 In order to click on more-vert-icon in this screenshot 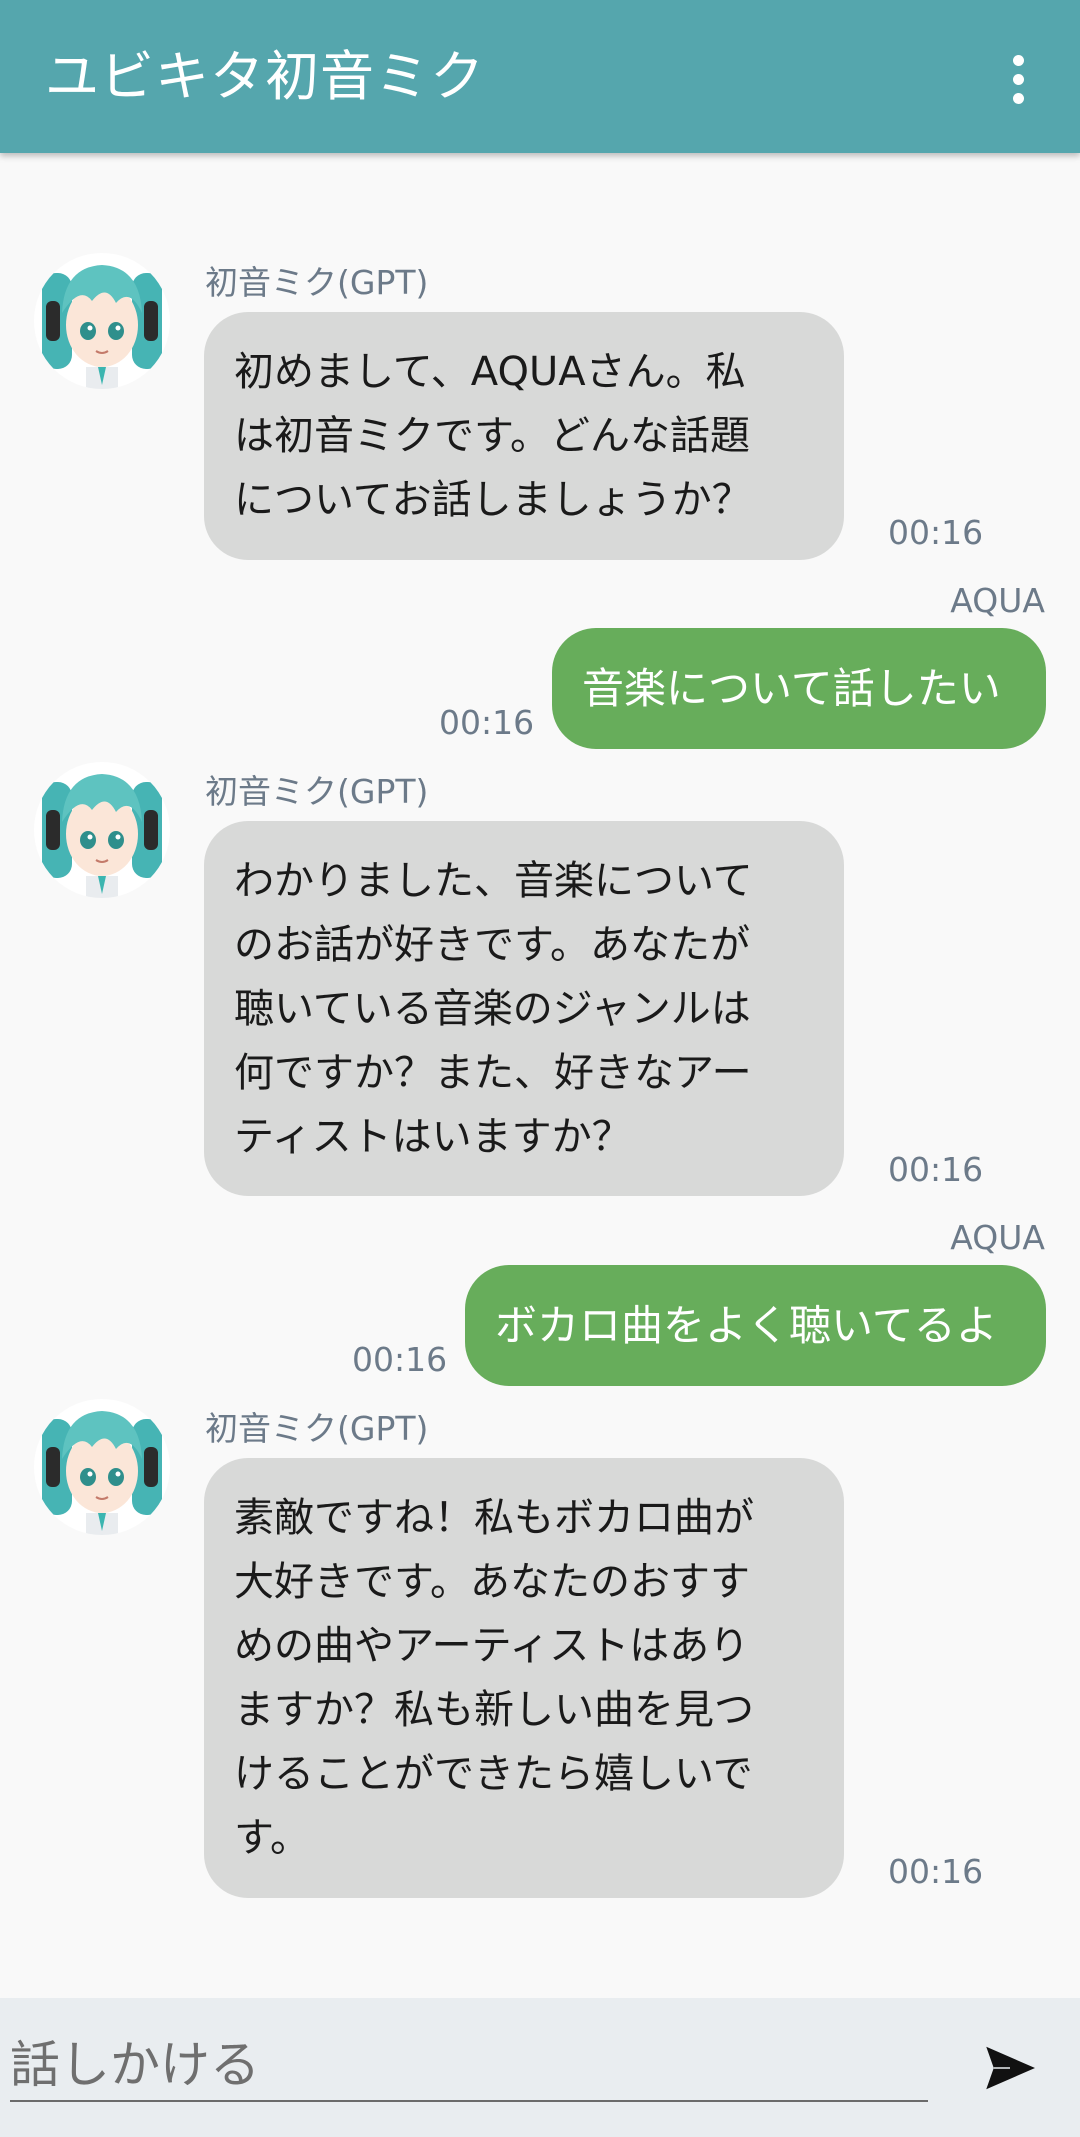, I will do `click(1018, 79)`.